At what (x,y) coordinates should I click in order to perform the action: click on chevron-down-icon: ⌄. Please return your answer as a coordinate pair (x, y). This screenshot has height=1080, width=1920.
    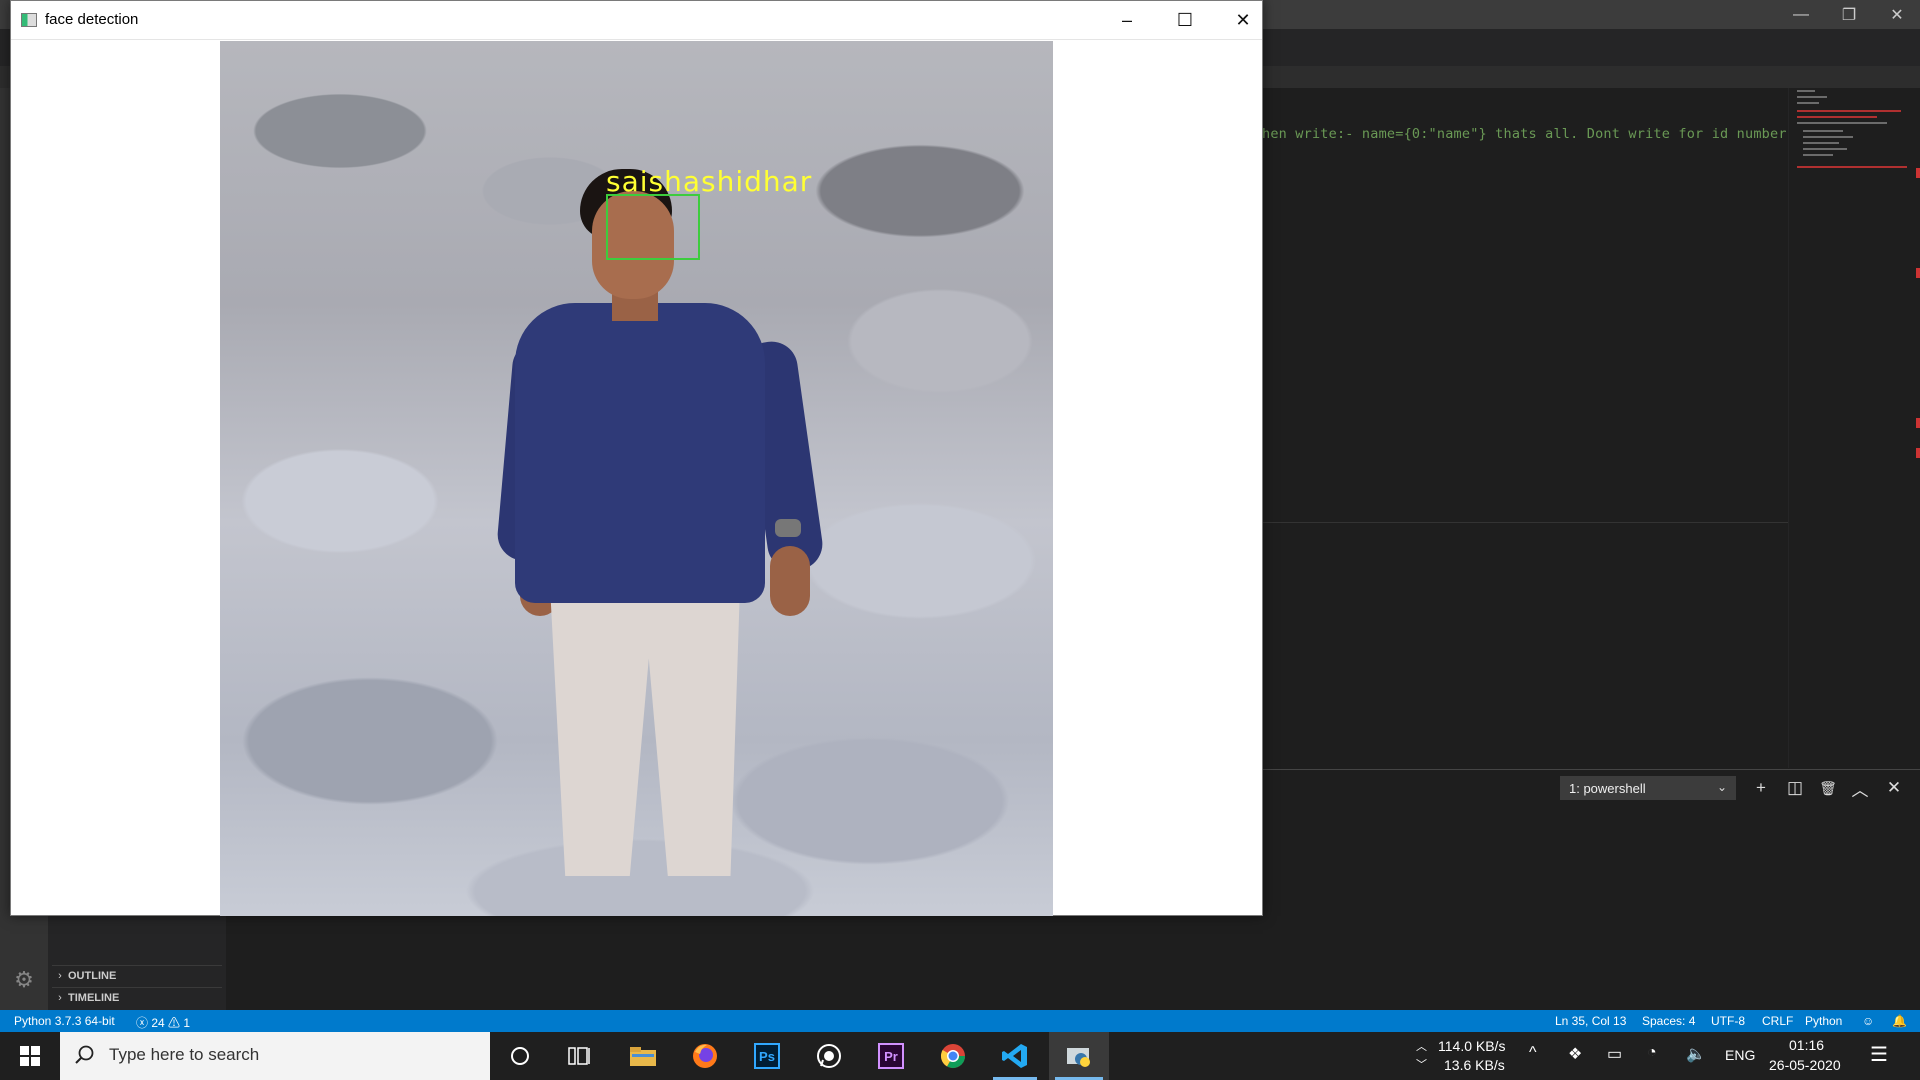
    Looking at the image, I should click on (1721, 787).